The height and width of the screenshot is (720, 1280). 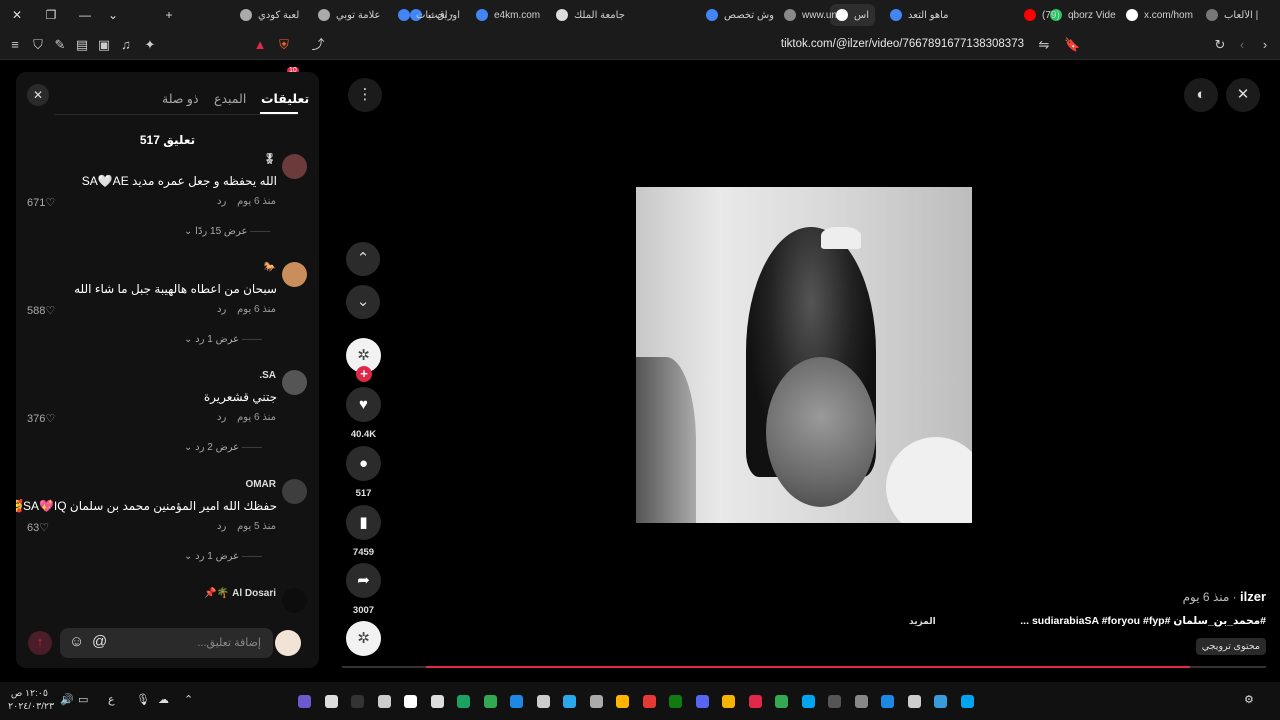 What do you see at coordinates (104, 45) in the screenshot?
I see `sidebar-icon: ▣` at bounding box center [104, 45].